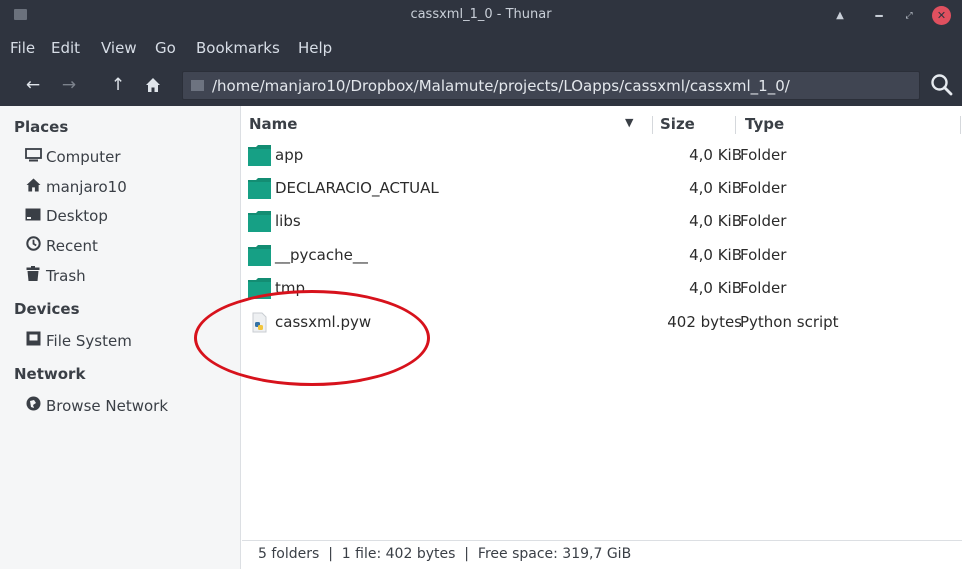 The height and width of the screenshot is (569, 962). What do you see at coordinates (72, 246) in the screenshot?
I see `sidebar-item-label: Recent` at bounding box center [72, 246].